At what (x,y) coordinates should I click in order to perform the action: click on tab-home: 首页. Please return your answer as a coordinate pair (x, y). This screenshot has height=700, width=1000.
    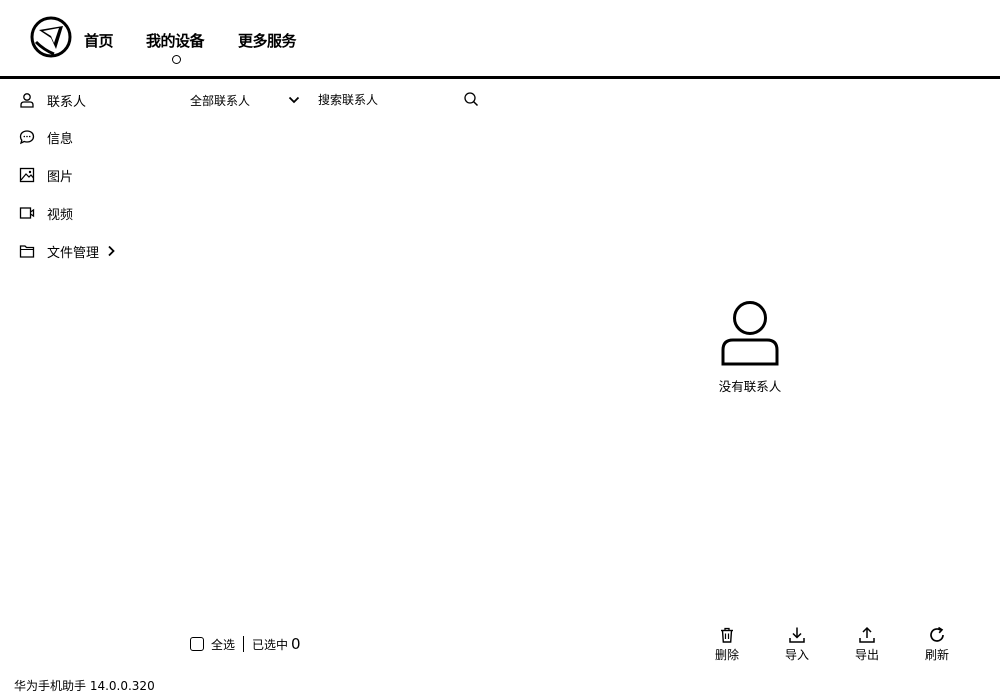
    Looking at the image, I should click on (99, 40).